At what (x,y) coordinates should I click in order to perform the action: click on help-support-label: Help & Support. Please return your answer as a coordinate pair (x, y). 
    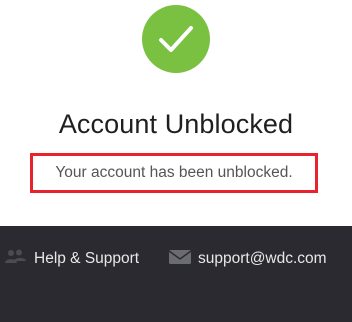
    Looking at the image, I should click on (87, 258).